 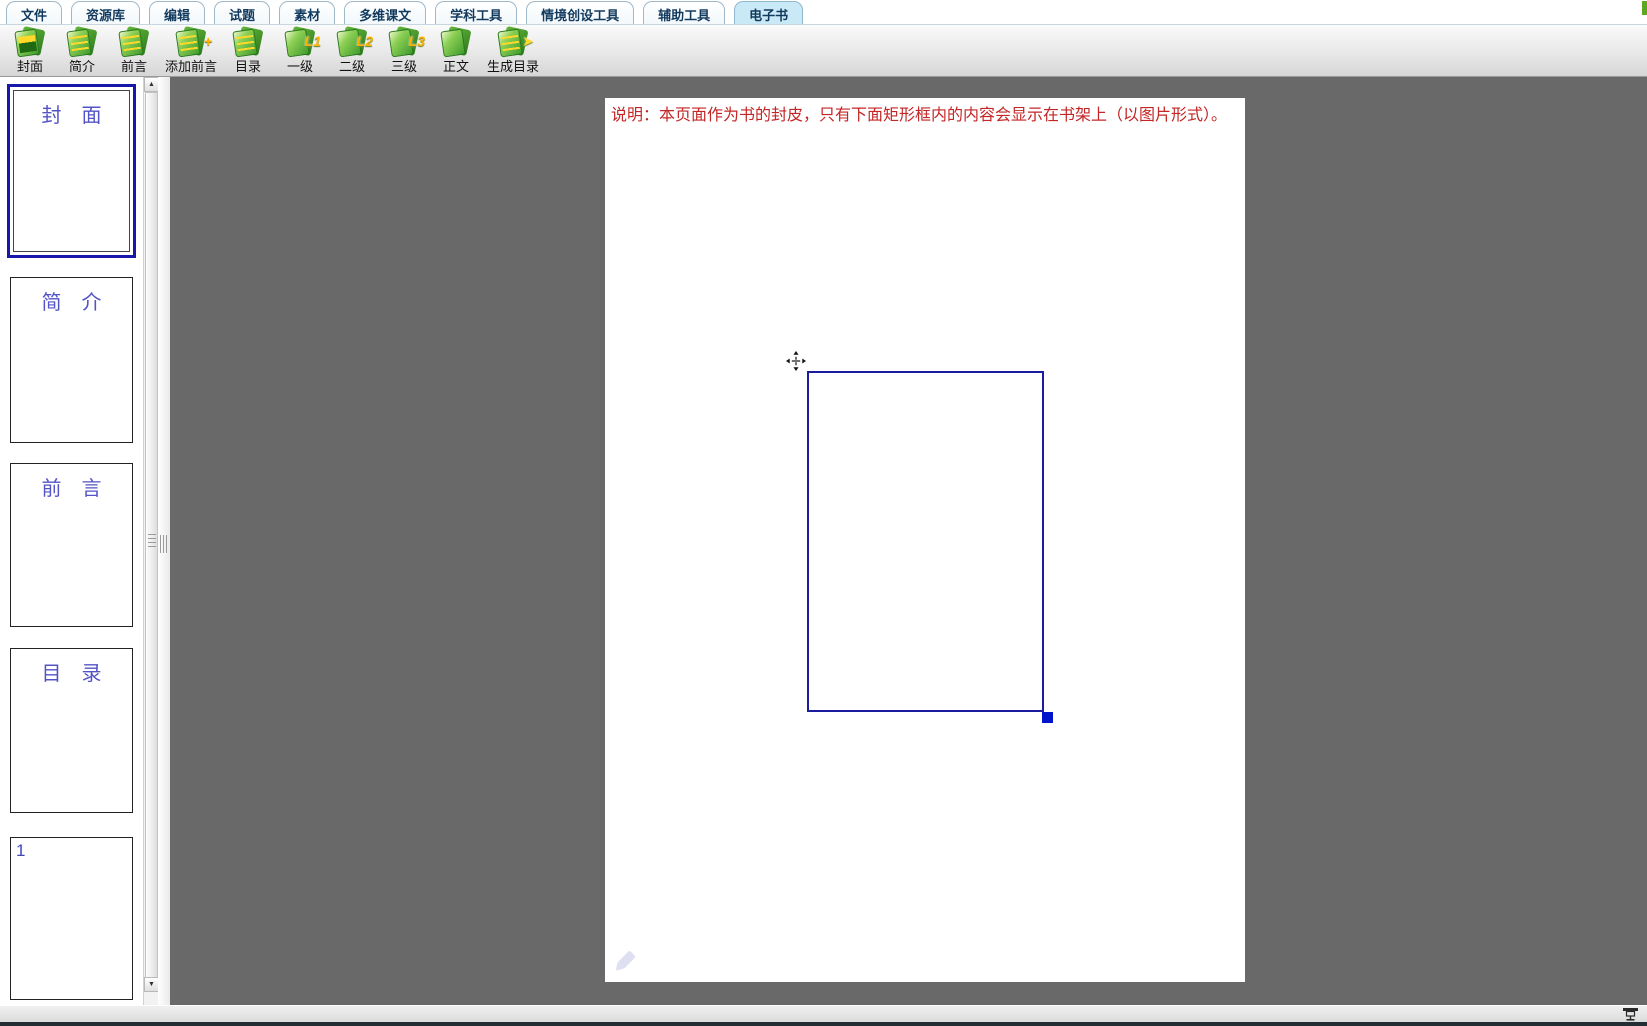 I want to click on scrollbar-grip-icon, so click(x=152, y=541).